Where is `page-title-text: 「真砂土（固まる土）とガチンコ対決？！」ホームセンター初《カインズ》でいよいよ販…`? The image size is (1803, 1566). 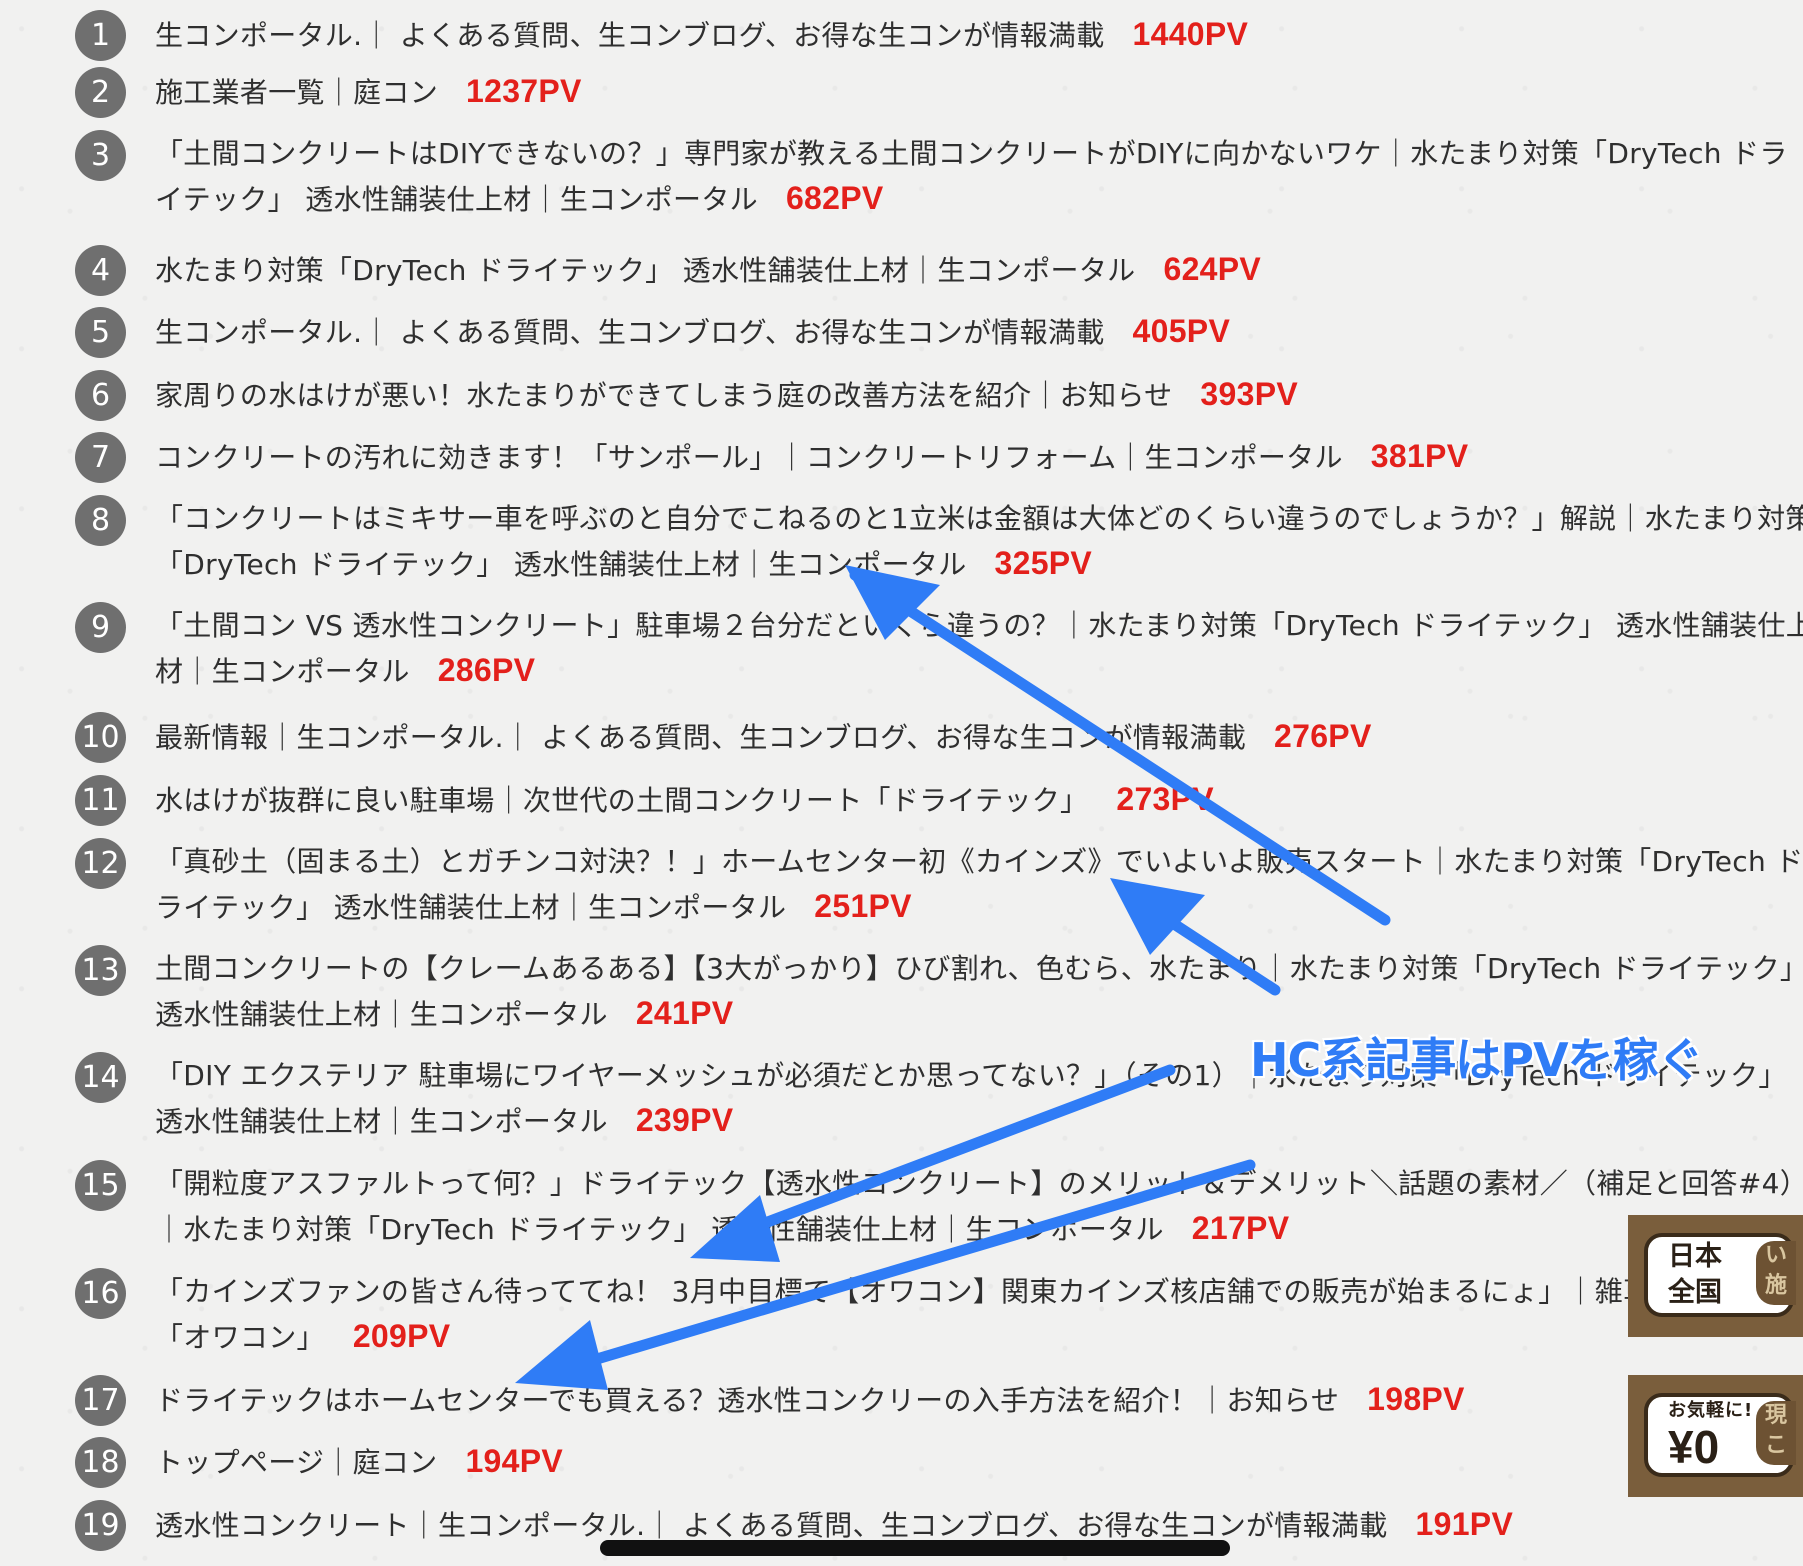
page-title-text: 「真砂土（固まる土）とガチンコ対決？！」ホームセンター初《カインズ》でいよいよ販… is located at coordinates (979, 884).